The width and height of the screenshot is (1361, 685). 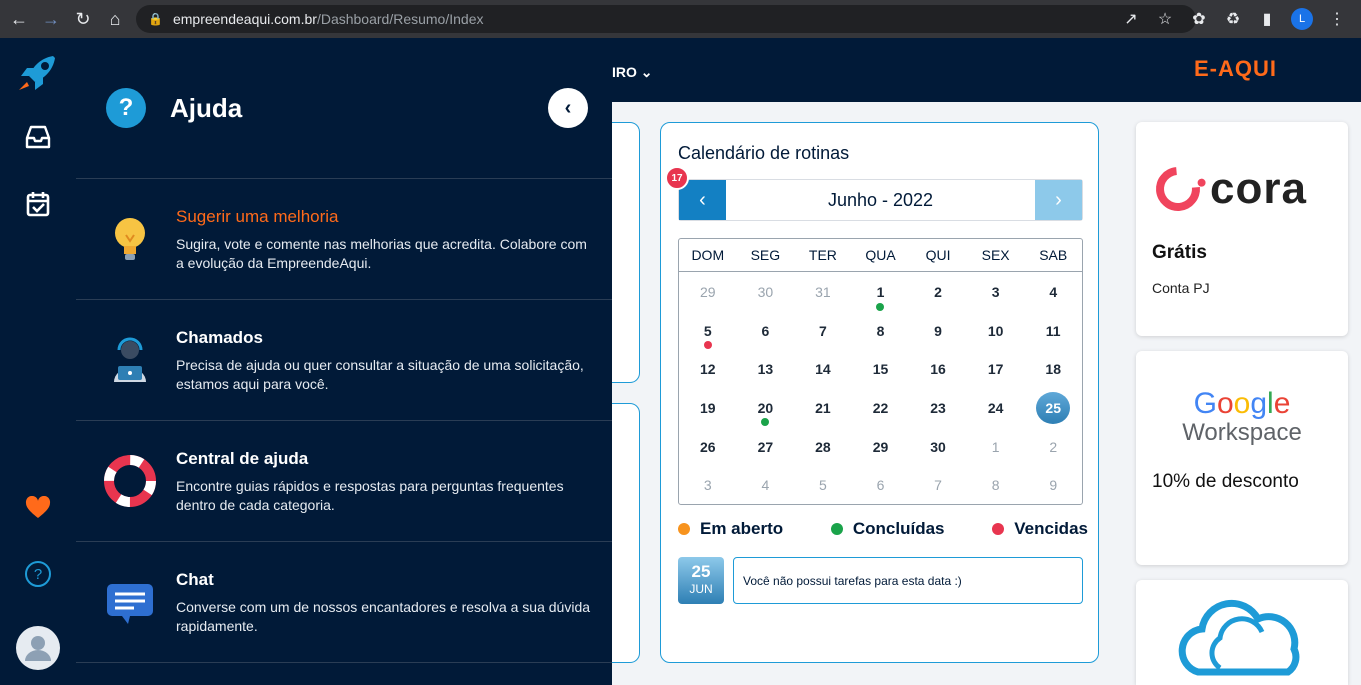 I want to click on day-number: 23, so click(x=938, y=408).